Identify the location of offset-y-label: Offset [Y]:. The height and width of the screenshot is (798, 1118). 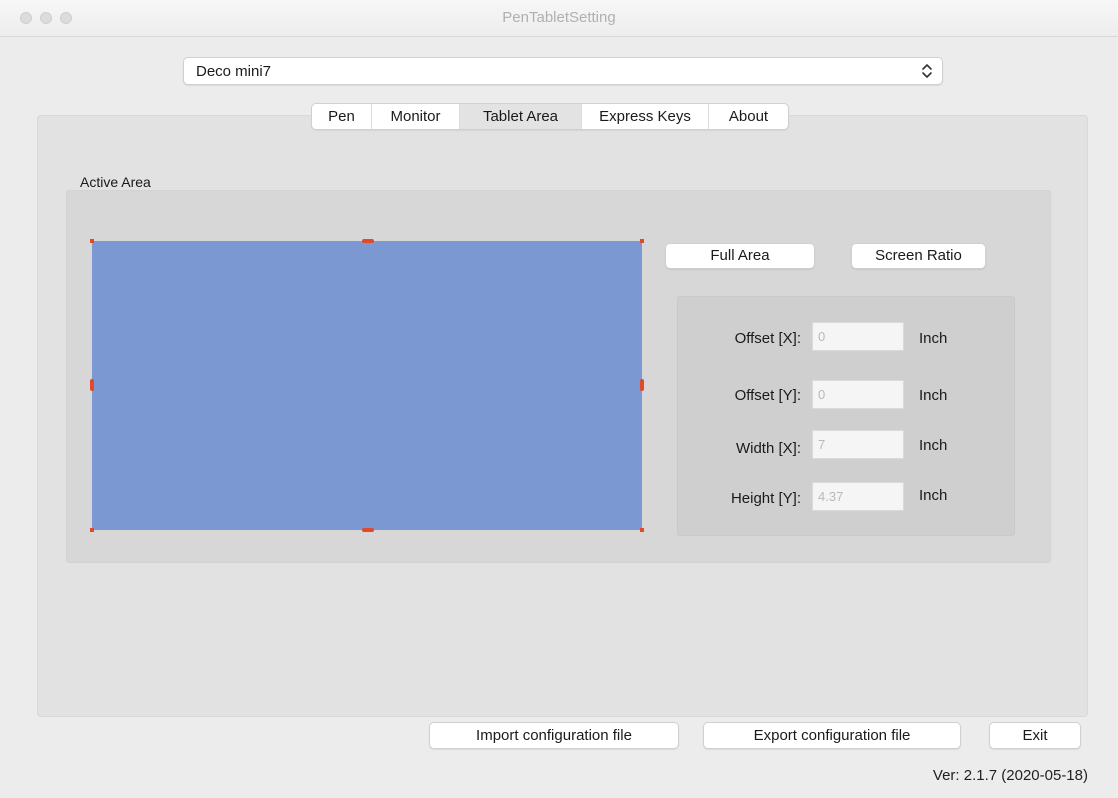
(767, 395).